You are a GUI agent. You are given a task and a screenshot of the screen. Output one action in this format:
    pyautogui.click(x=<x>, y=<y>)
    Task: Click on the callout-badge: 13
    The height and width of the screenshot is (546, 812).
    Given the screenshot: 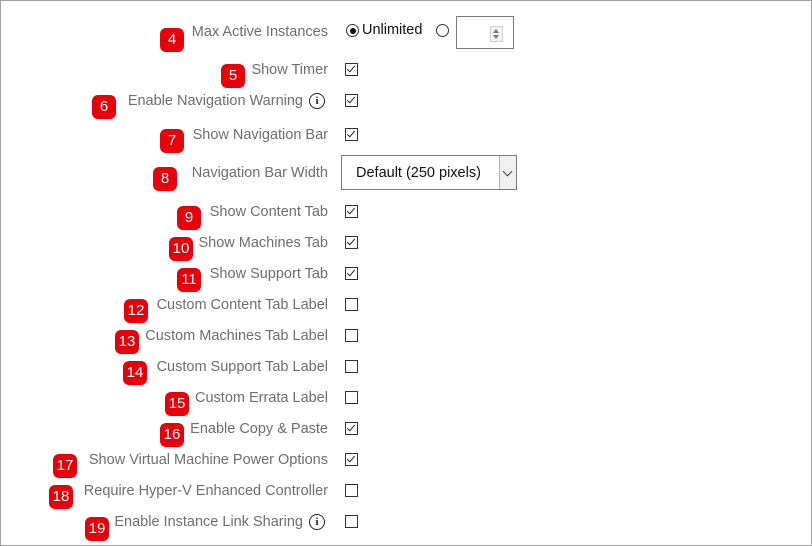 What is the action you would take?
    pyautogui.click(x=127, y=342)
    